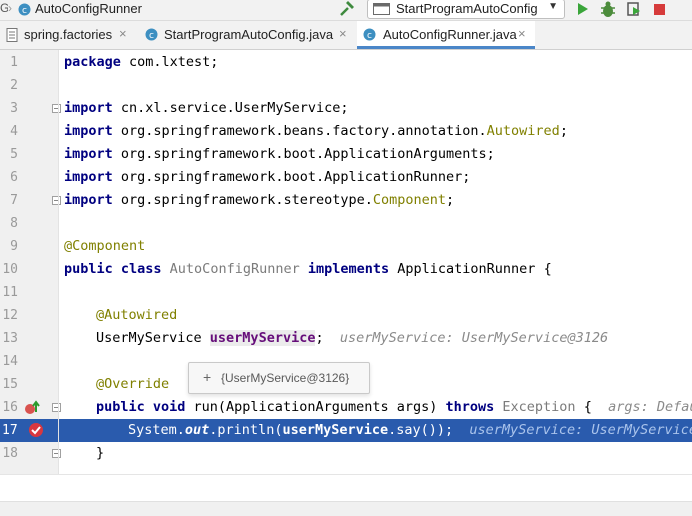 The height and width of the screenshot is (516, 692). I want to click on dropdown-arrow-icon: ▼, so click(553, 6).